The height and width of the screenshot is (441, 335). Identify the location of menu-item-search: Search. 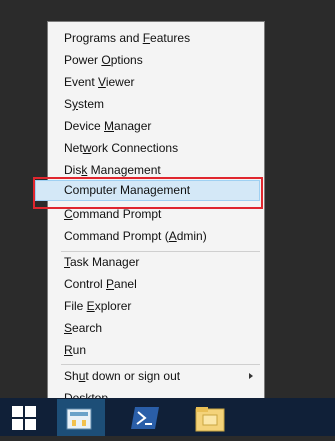
(156, 328).